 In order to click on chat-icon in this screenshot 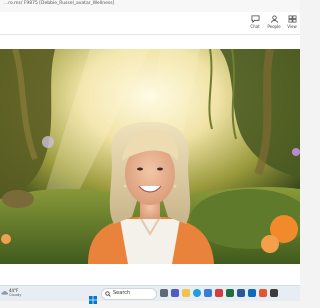, I will do `click(255, 19)`.